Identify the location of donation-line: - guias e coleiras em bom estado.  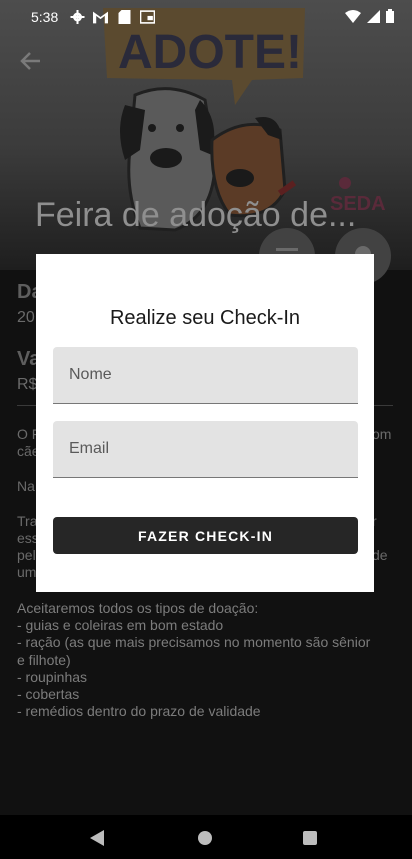
(120, 625).